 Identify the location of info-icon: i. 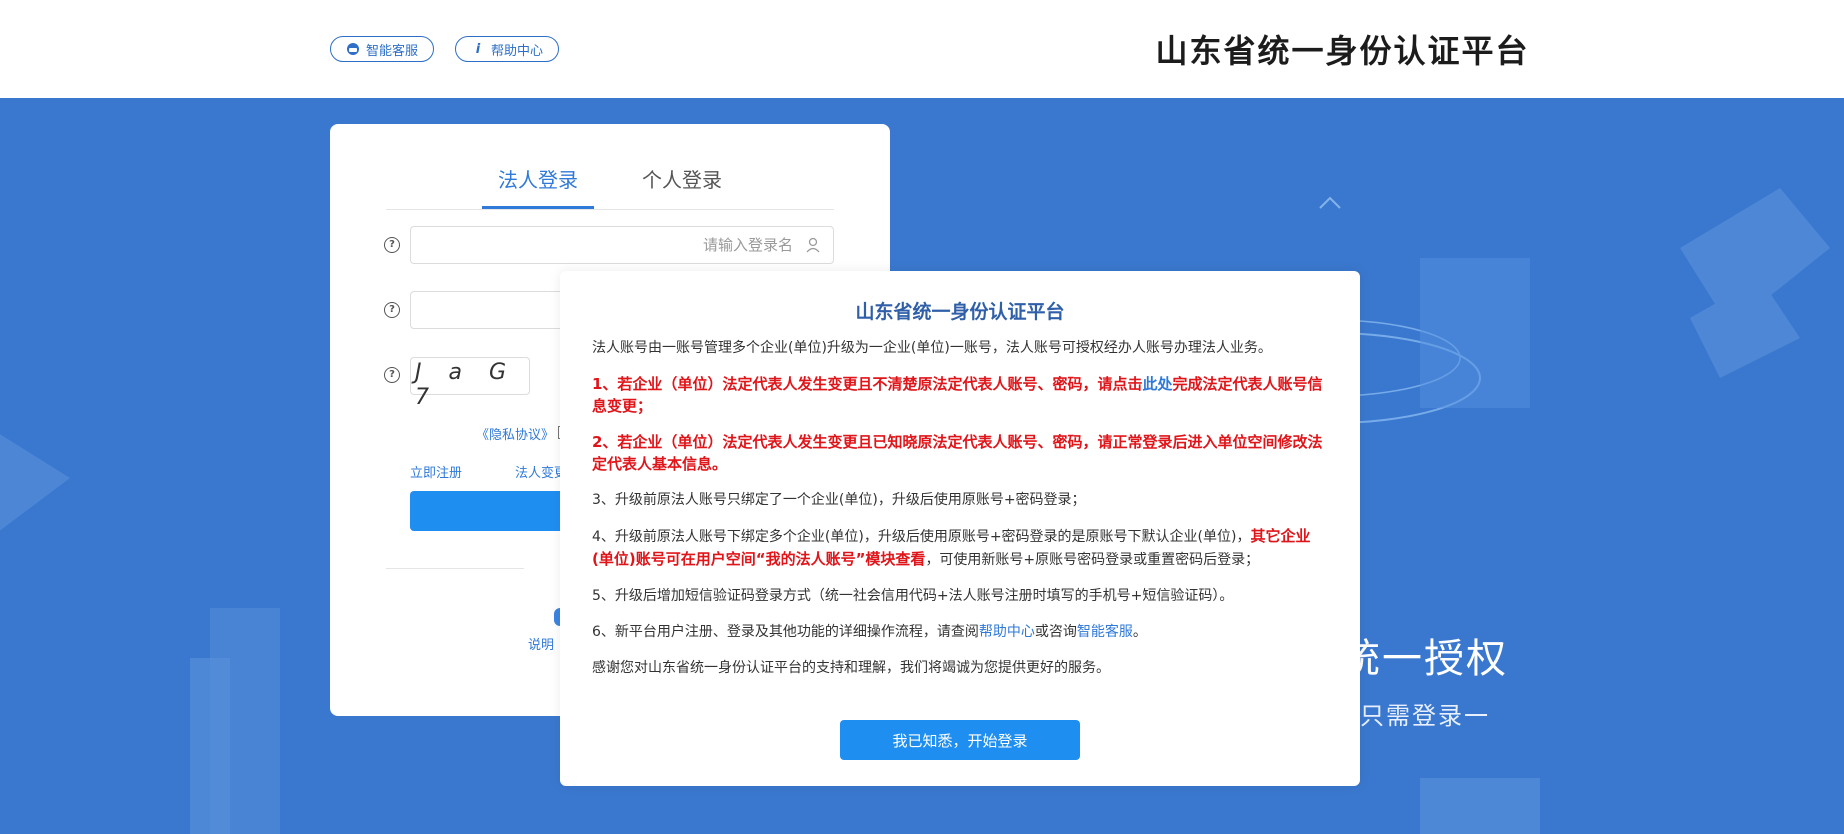
(478, 49).